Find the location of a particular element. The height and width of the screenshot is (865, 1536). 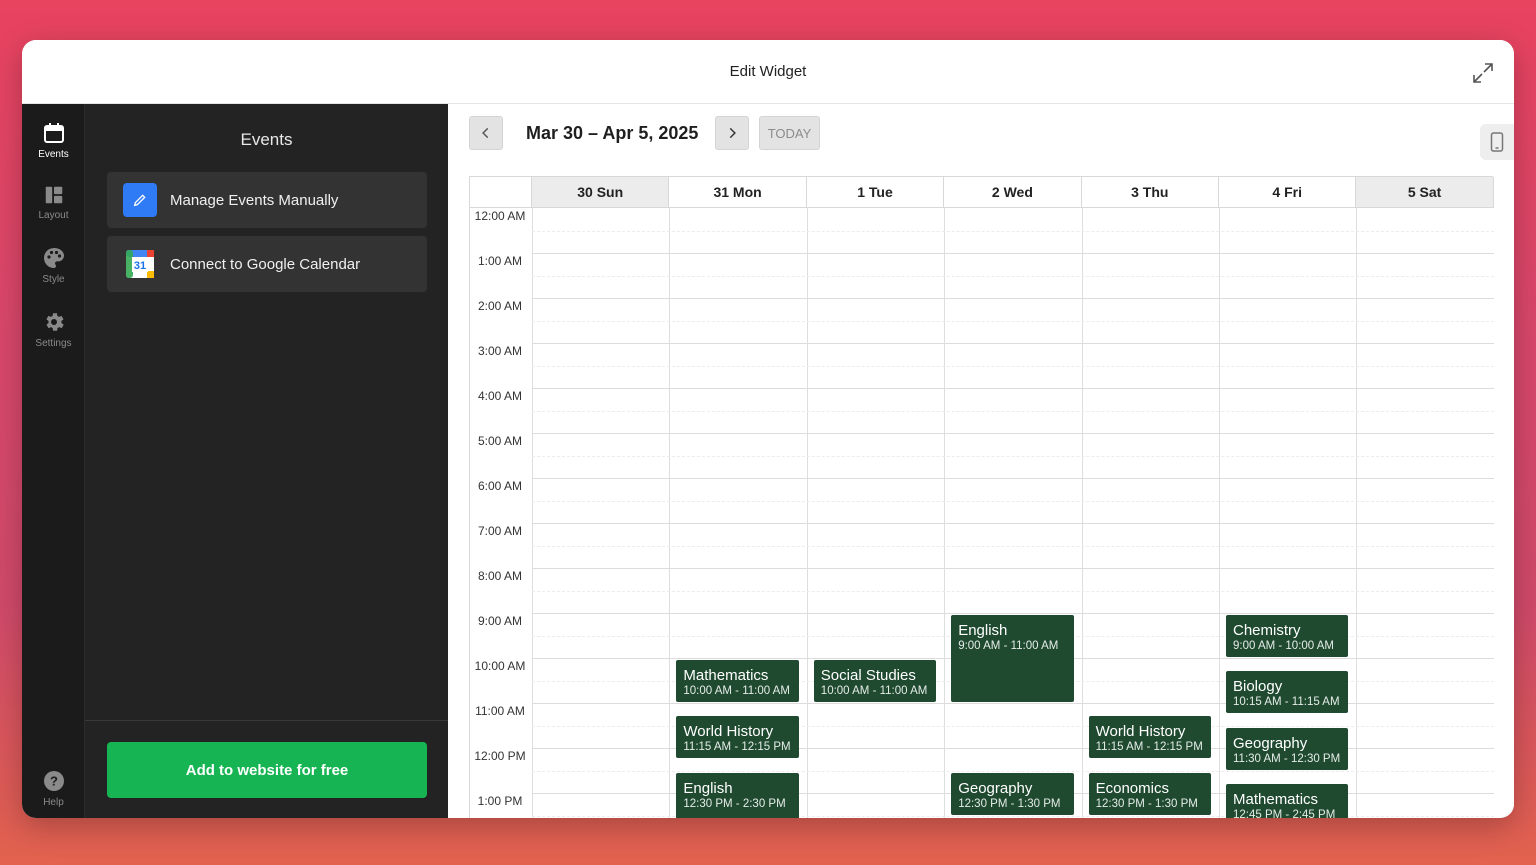

rail-label-style: Style is located at coordinates (53, 279).